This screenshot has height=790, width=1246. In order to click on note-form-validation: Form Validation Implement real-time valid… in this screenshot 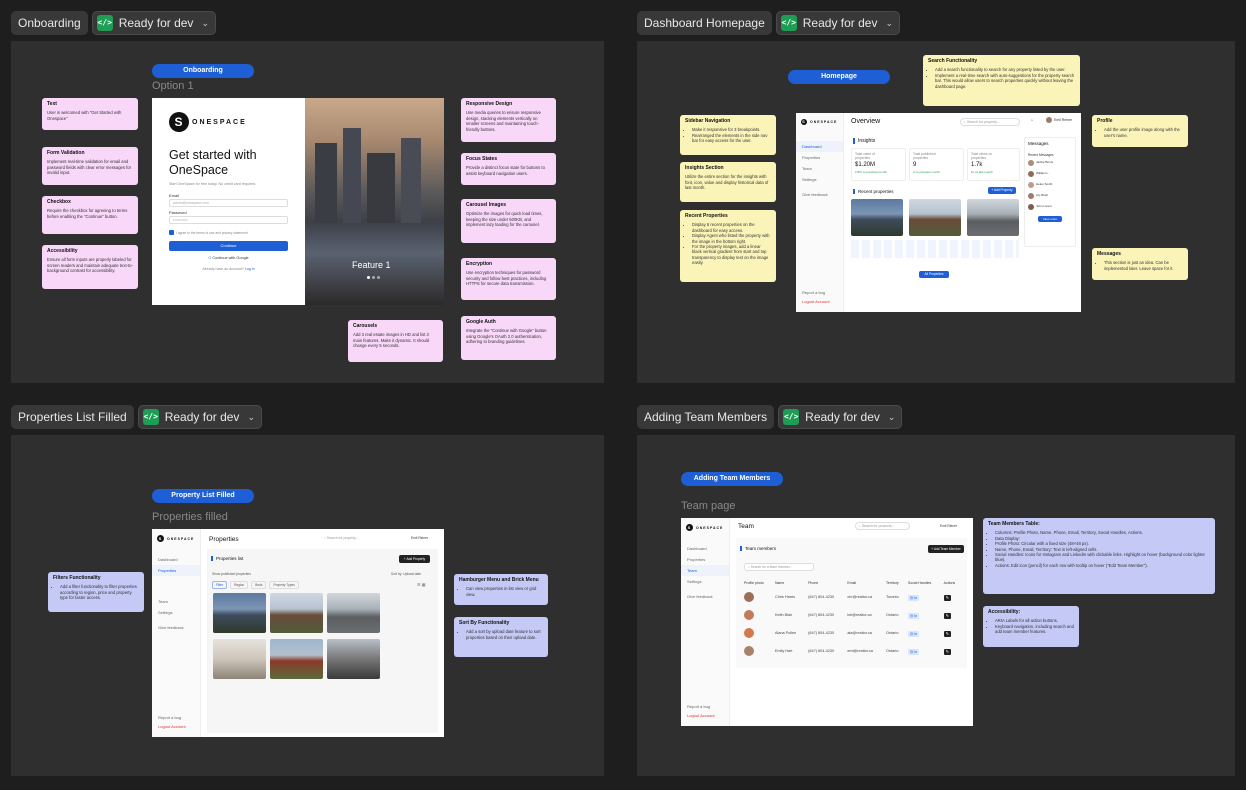, I will do `click(90, 166)`.